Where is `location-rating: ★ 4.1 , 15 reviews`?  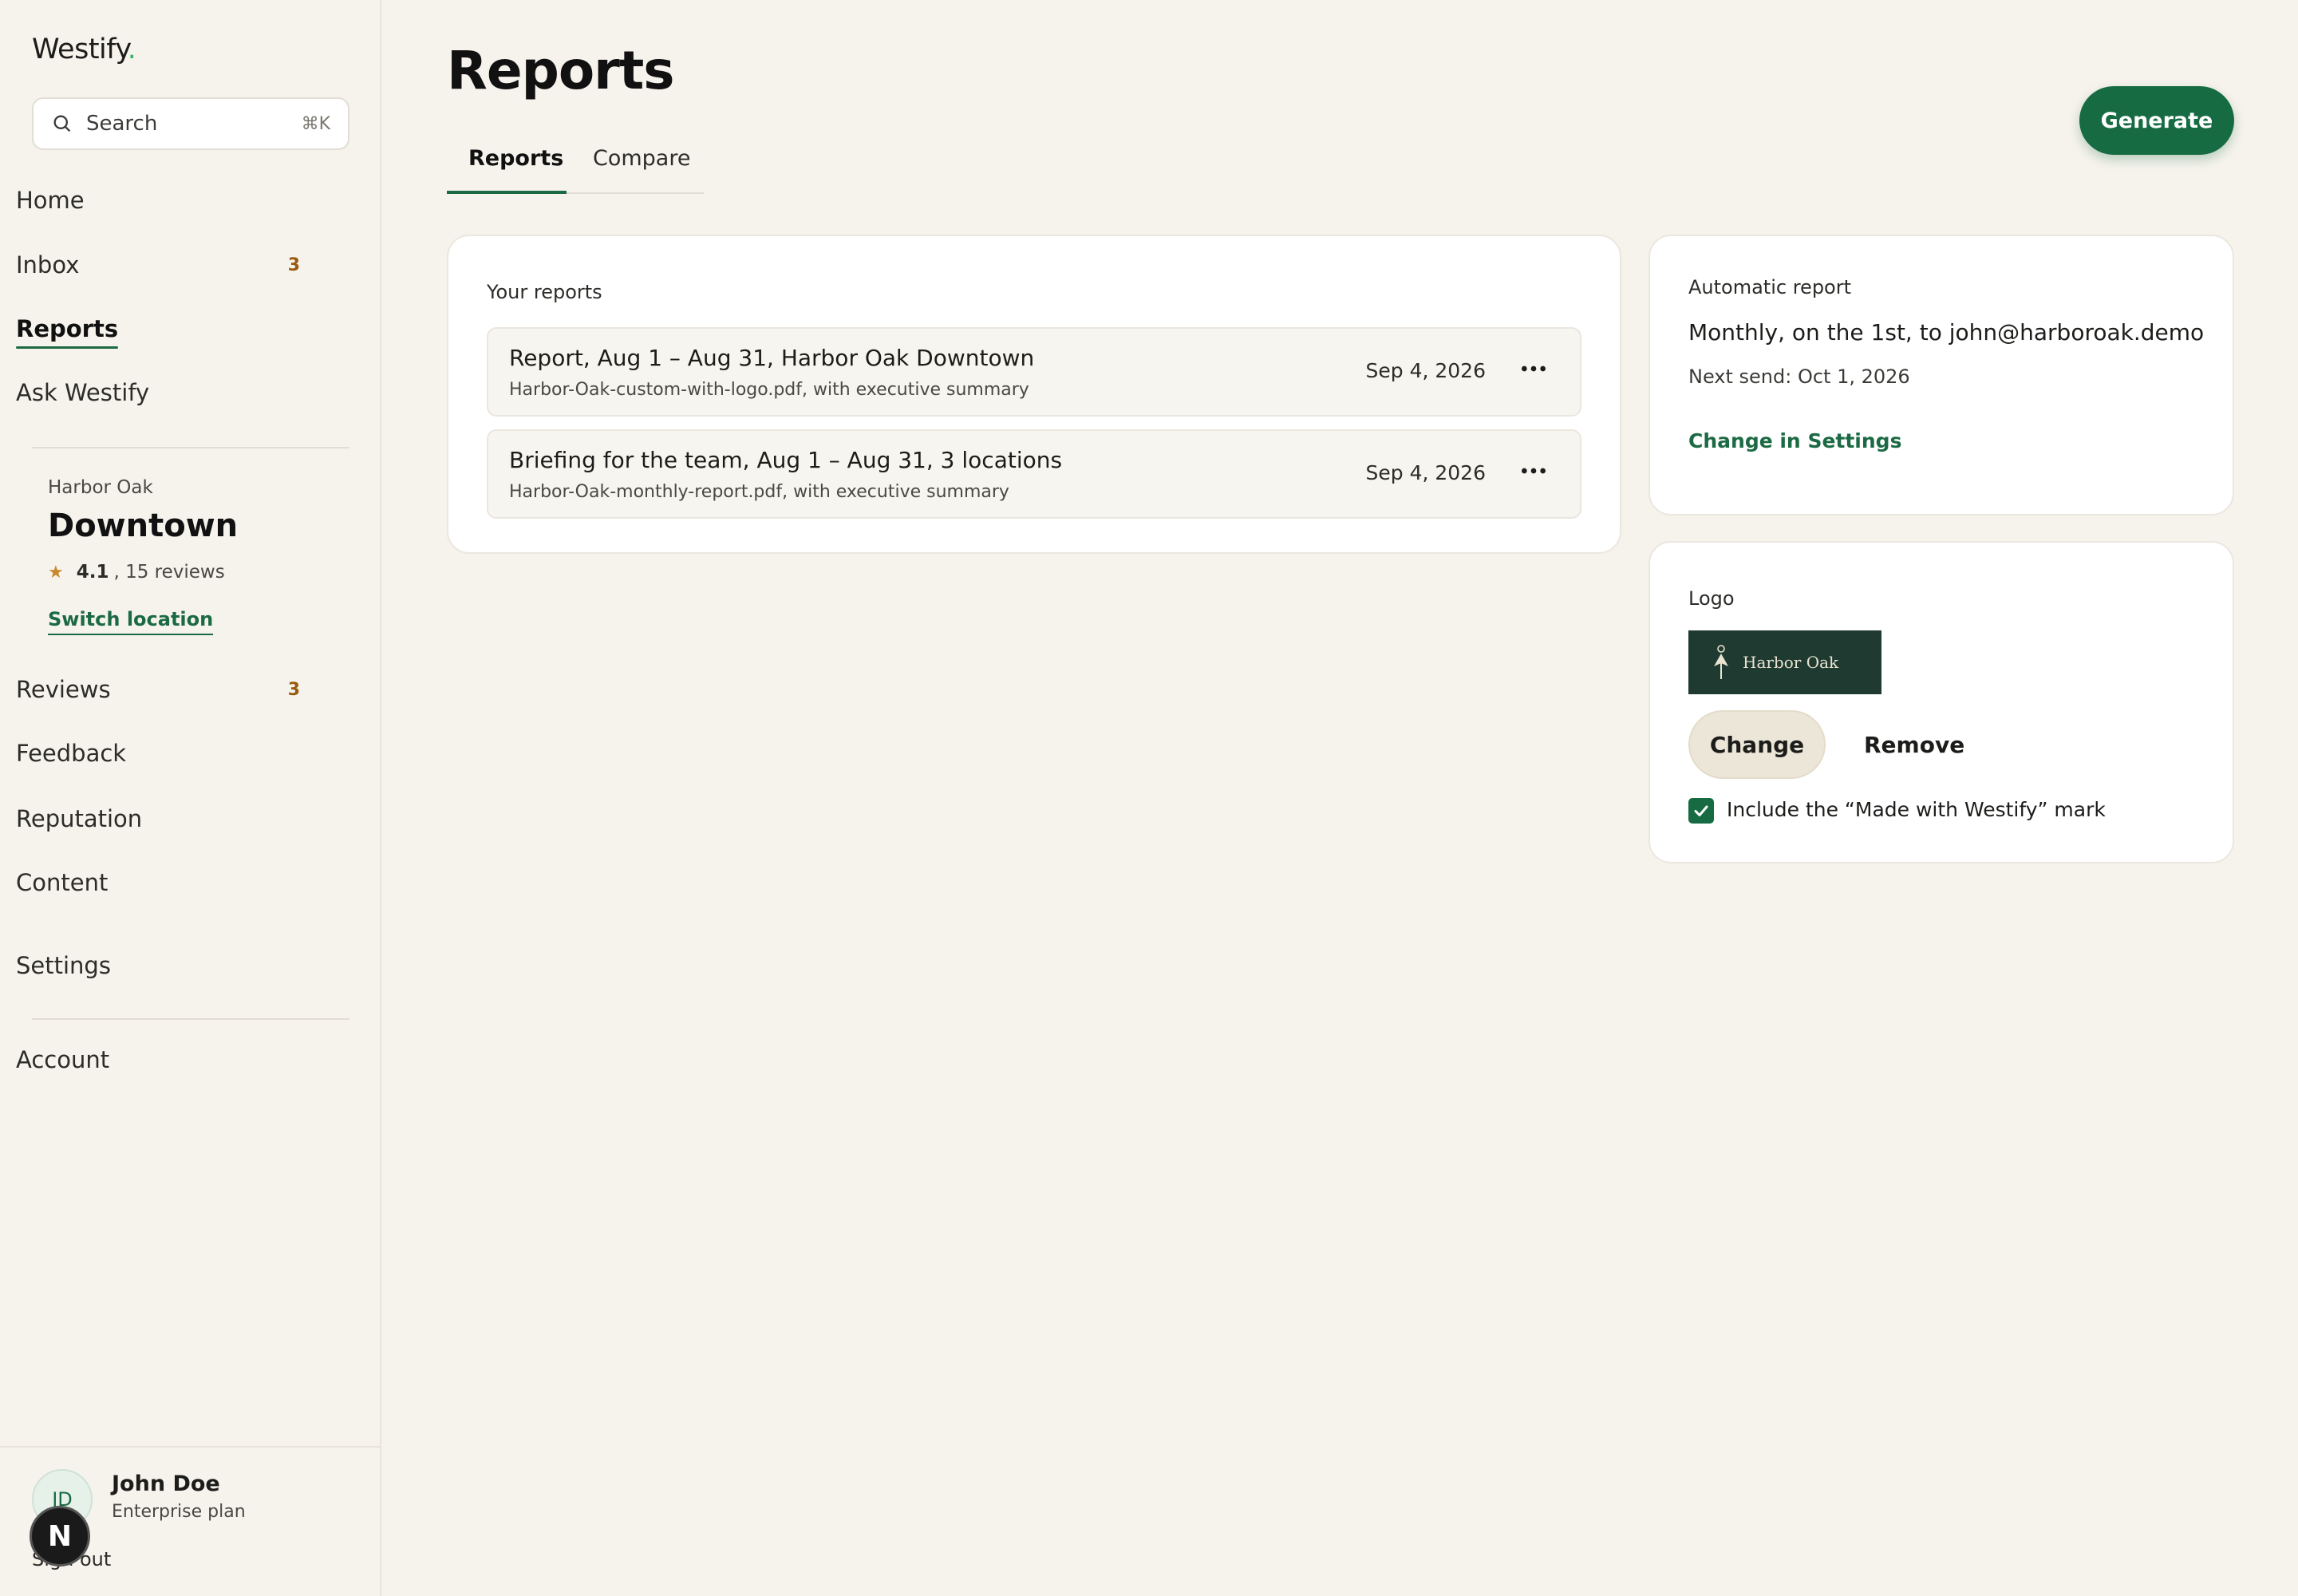 location-rating: ★ 4.1 , 15 reviews is located at coordinates (137, 572).